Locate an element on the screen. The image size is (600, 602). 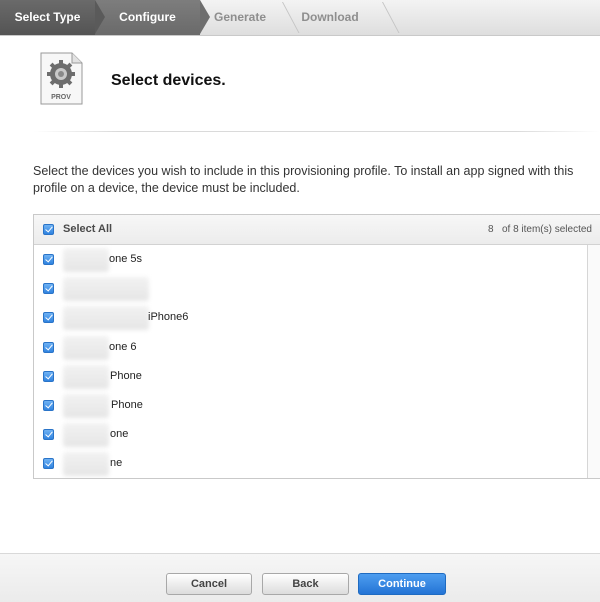
selected-count: 8 is located at coordinates (491, 229).